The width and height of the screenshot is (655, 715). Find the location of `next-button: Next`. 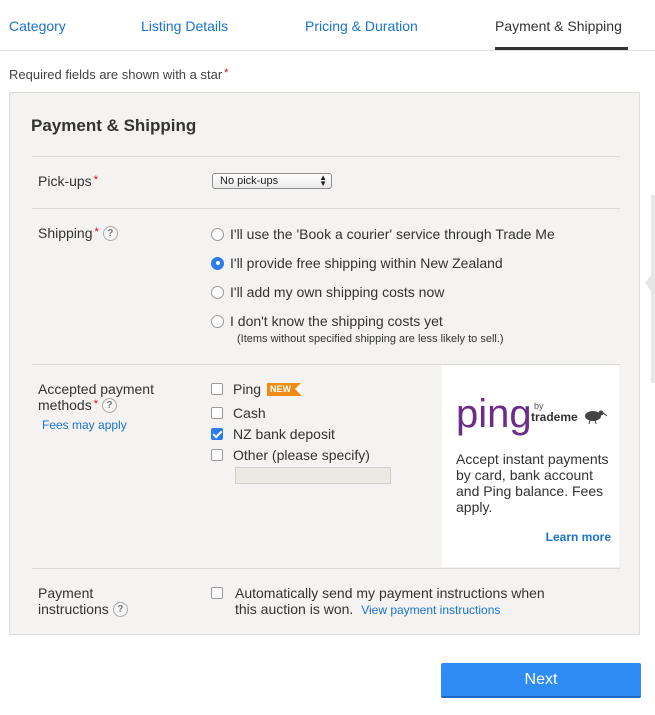

next-button: Next is located at coordinates (541, 680).